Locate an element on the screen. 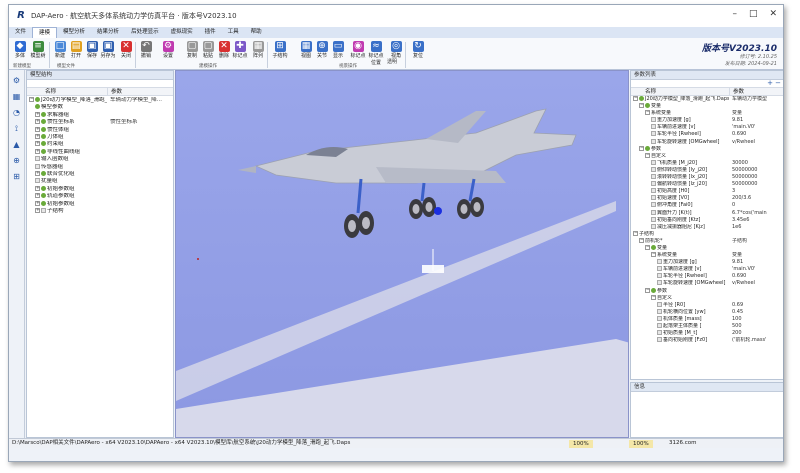 This screenshot has width=800, height=473. tree-row: 初始垂向刚度 [Ktz] 3.45e6 is located at coordinates (707, 220).